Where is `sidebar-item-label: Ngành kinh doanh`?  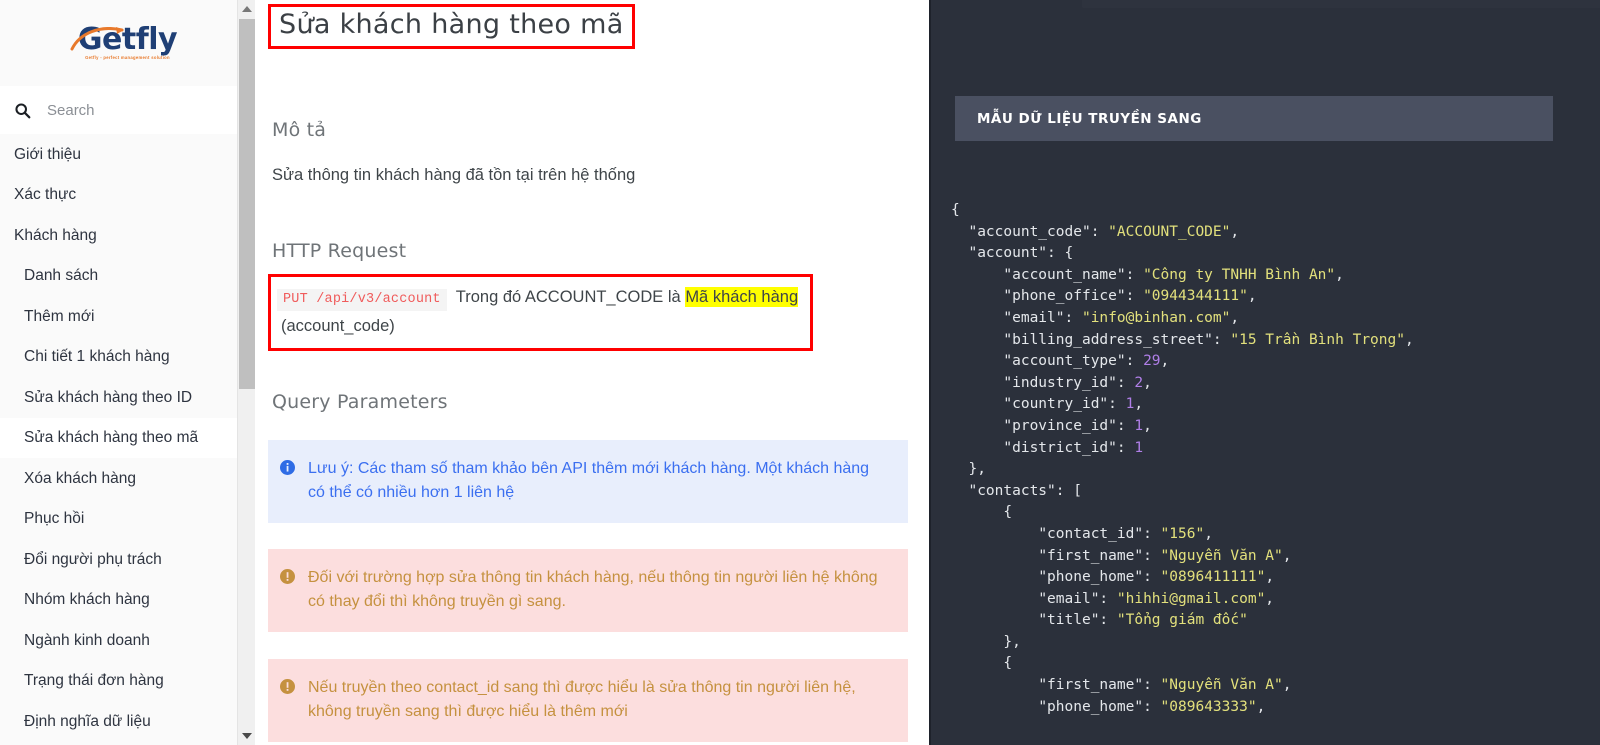 sidebar-item-label: Ngành kinh doanh is located at coordinates (87, 640).